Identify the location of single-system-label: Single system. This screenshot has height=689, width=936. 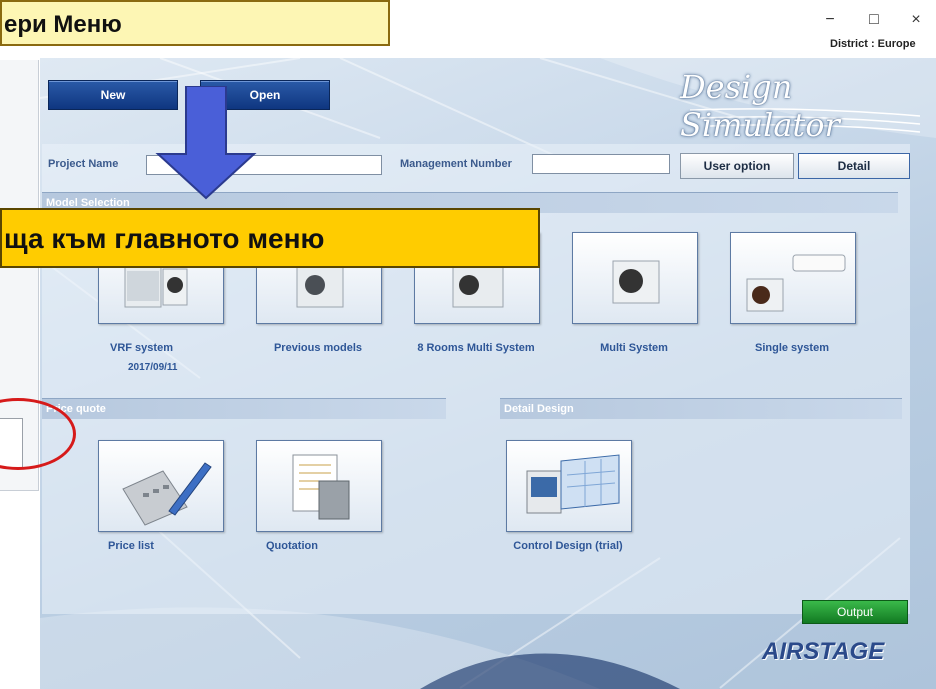
(792, 348).